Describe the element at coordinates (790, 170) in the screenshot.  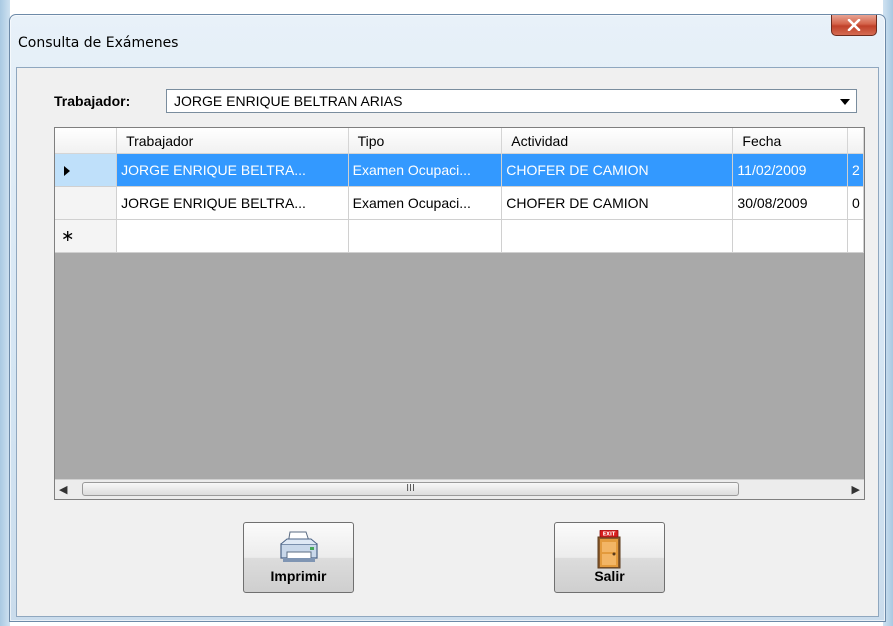
I see `cell-fecha: 11/02/2009` at that location.